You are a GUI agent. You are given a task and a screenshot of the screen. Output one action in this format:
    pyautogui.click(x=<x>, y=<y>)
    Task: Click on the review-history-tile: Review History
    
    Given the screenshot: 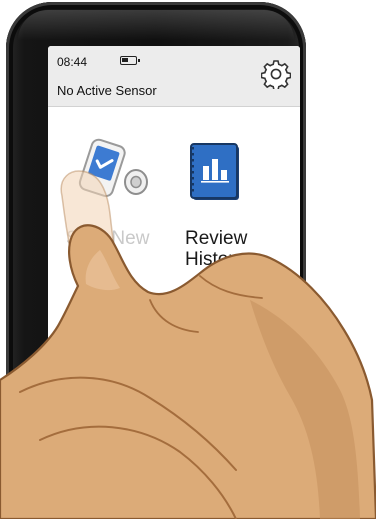 What is the action you would take?
    pyautogui.click(x=238, y=203)
    